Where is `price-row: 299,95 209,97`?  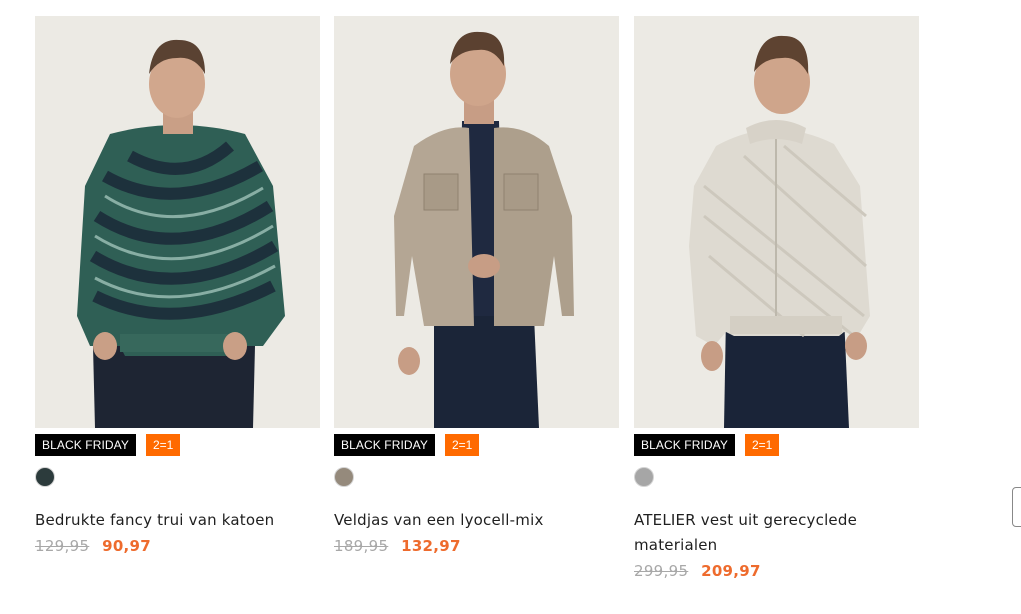
price-row: 299,95 209,97 is located at coordinates (776, 571).